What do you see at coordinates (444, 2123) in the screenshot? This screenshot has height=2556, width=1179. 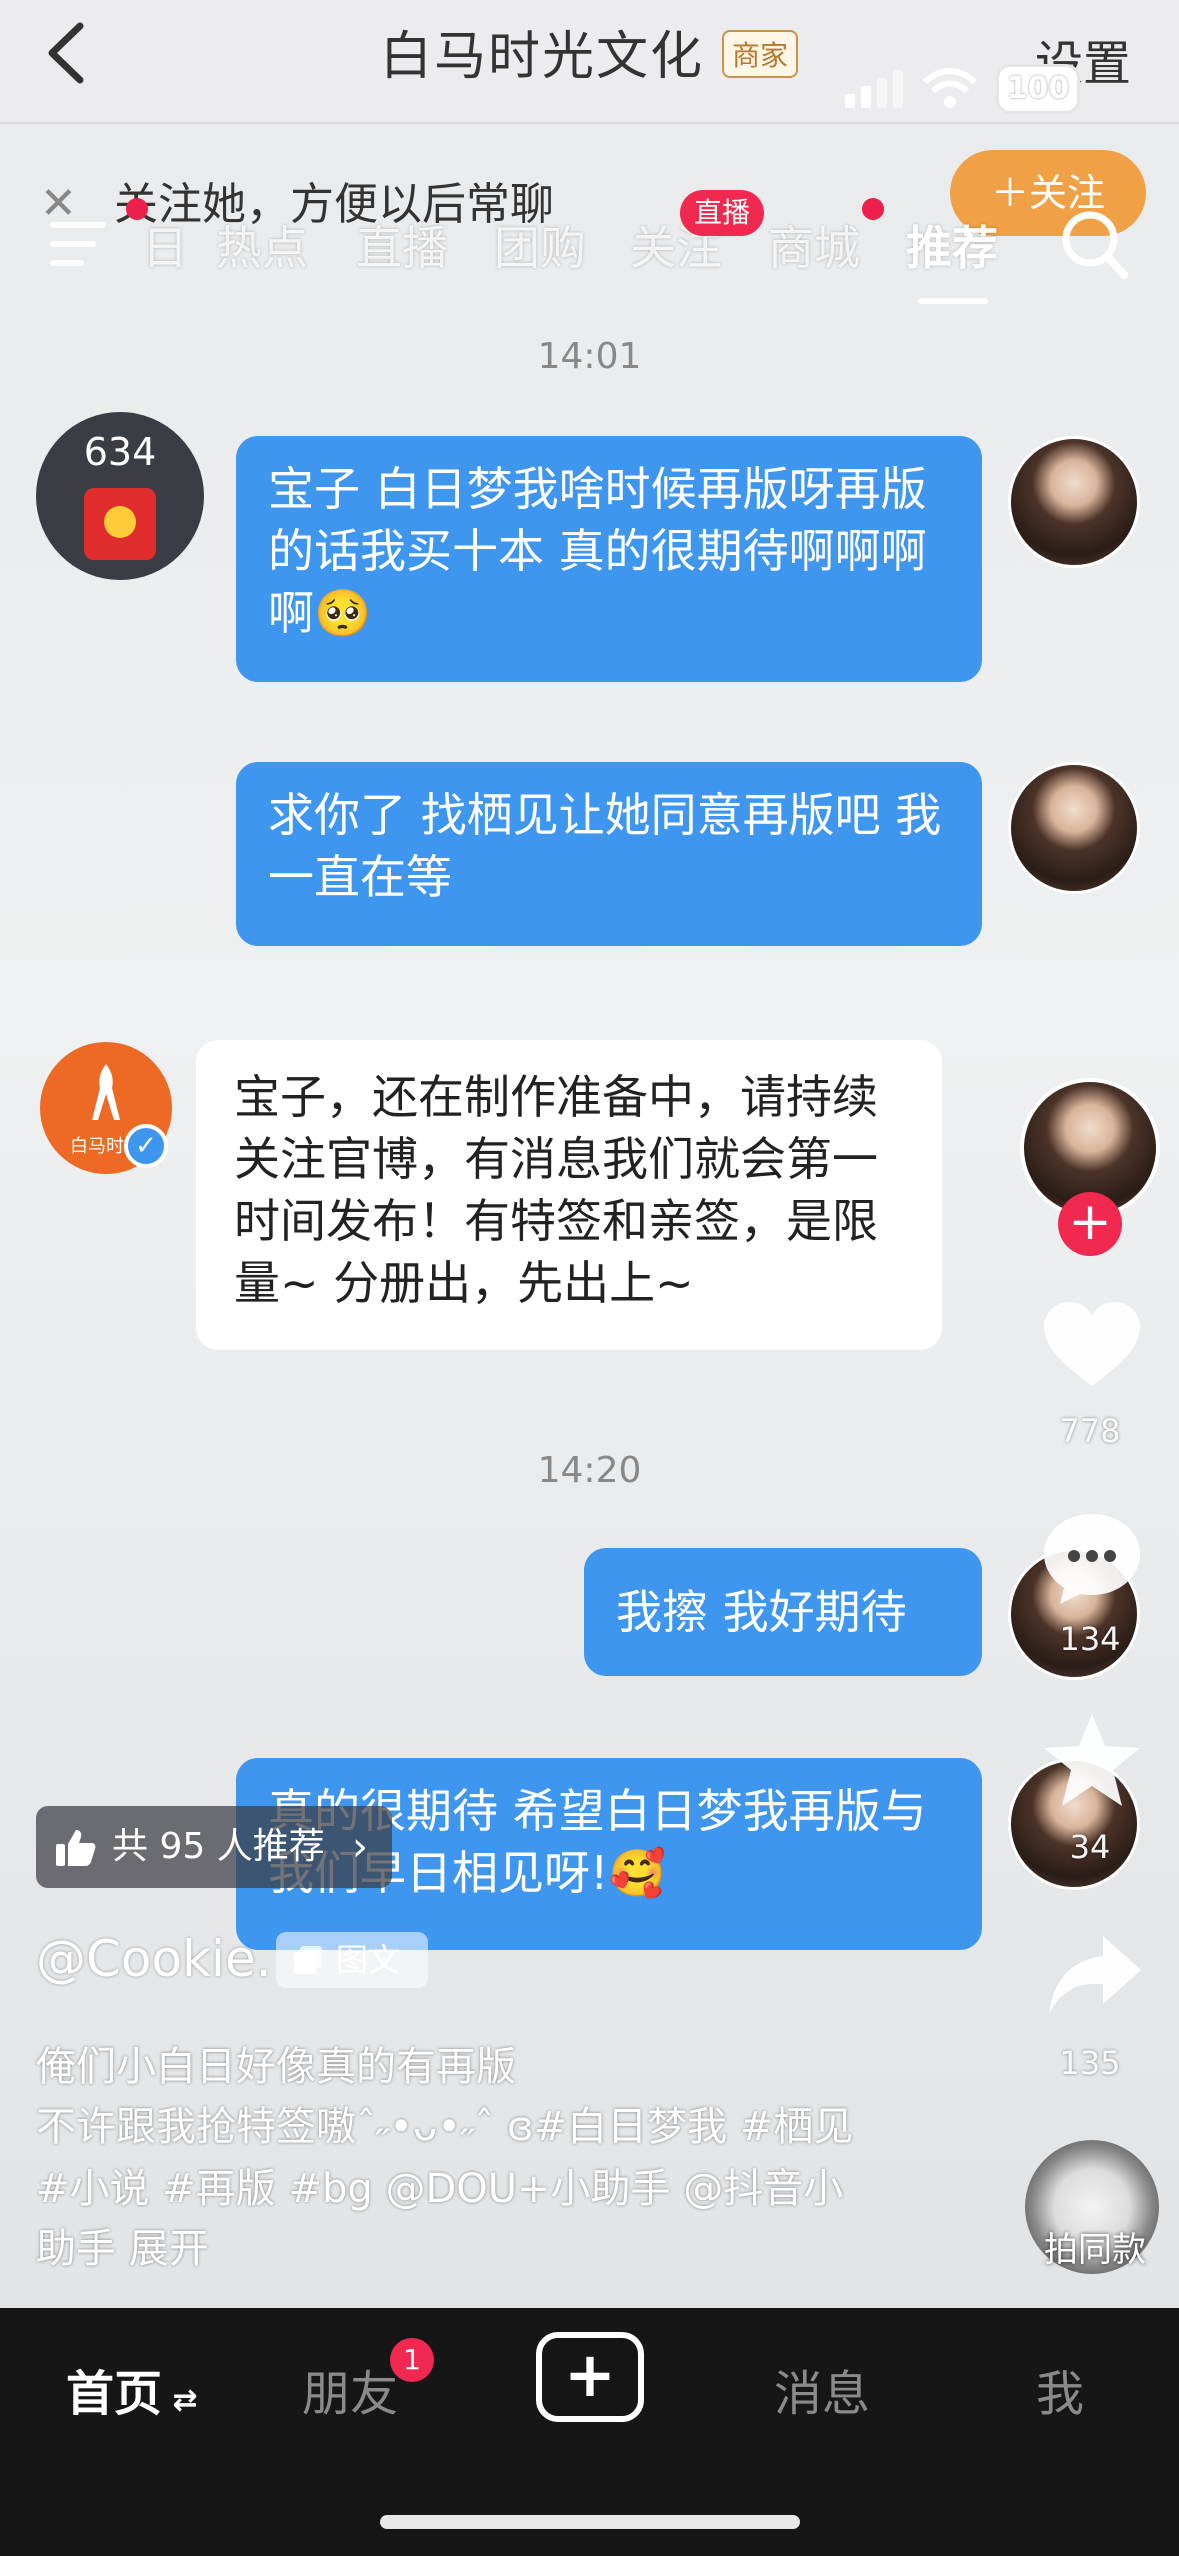 I see `post-description-line: 不许跟我抢特签嗷ˆ˶•ᴗ•˶ˆ ɞ#白日梦我 #栖见` at bounding box center [444, 2123].